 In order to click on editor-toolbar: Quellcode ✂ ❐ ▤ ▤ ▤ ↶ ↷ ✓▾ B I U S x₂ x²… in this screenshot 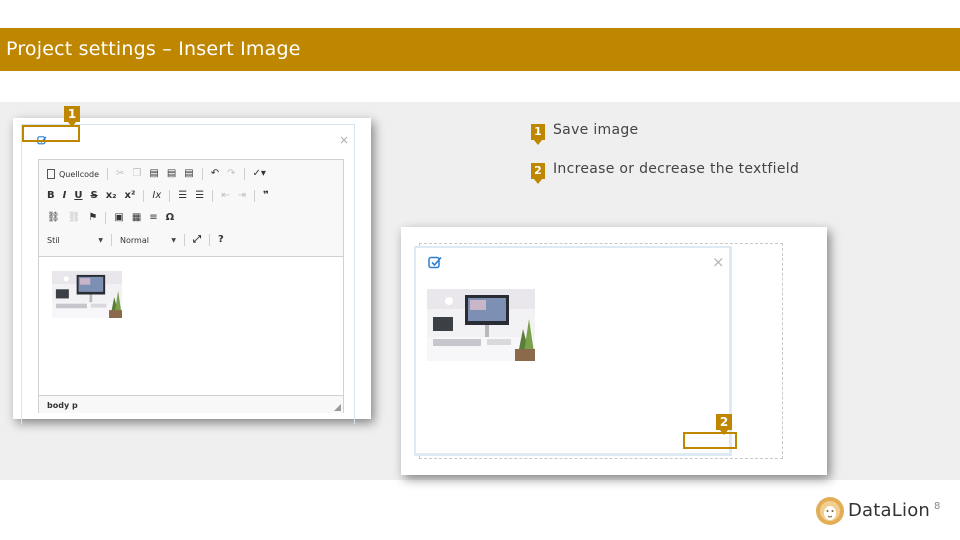, I will do `click(191, 208)`.